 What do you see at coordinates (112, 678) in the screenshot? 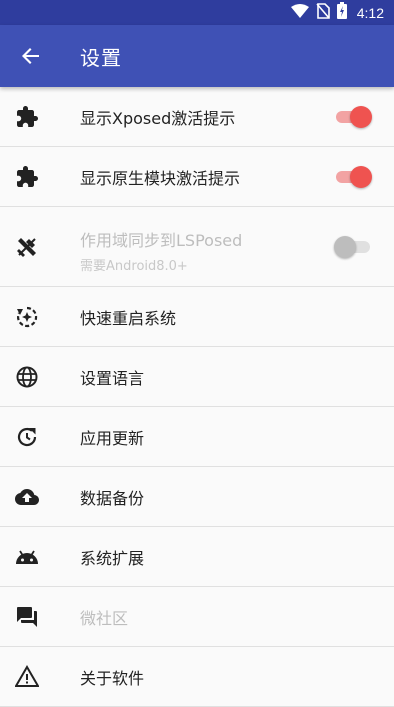
I see `setting-label: 关于软件` at bounding box center [112, 678].